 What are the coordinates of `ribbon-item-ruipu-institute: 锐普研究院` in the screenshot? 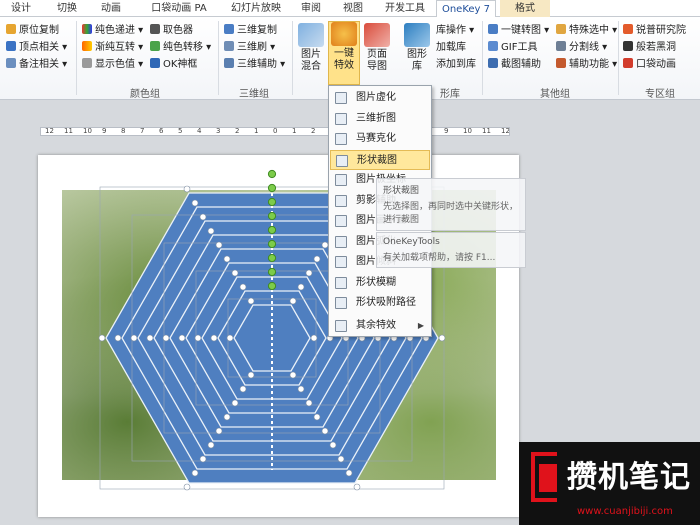 It's located at (654, 30).